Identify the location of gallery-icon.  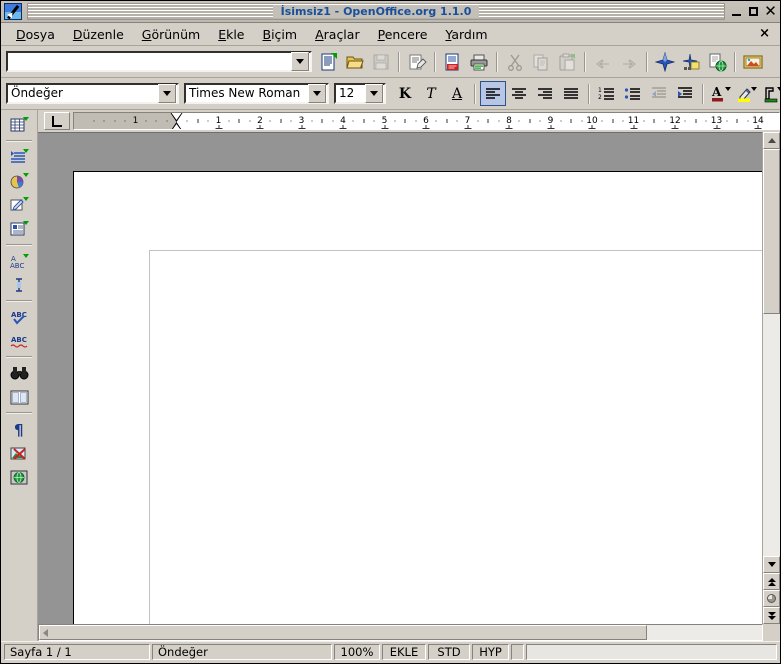
(691, 61).